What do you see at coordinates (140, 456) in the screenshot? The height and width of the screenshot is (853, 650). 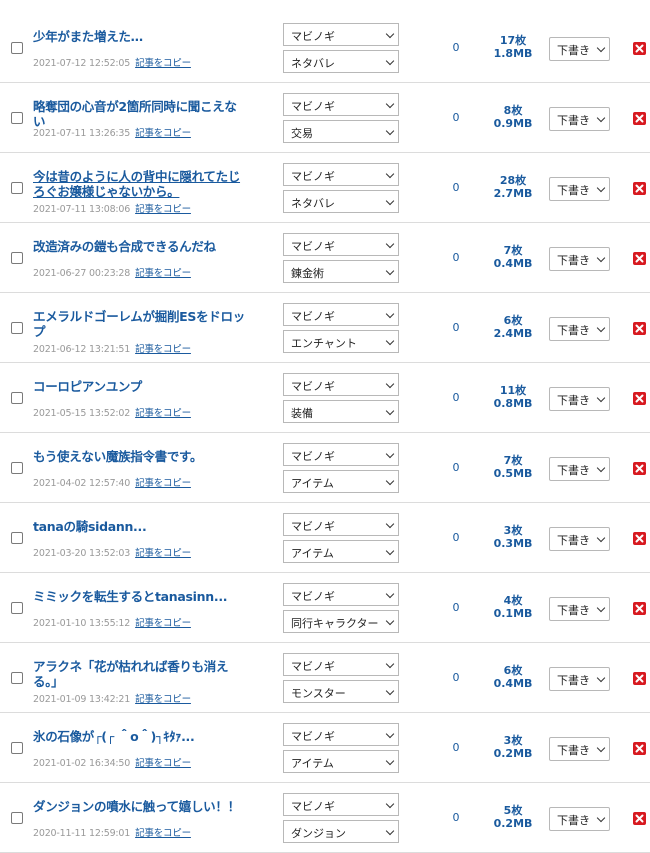 I see `article-title-link: もう使えない魔族指令書です。` at bounding box center [140, 456].